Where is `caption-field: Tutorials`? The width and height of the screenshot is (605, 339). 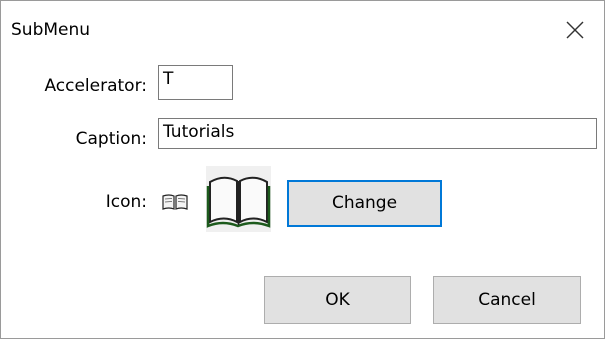
caption-field: Tutorials is located at coordinates (377, 133).